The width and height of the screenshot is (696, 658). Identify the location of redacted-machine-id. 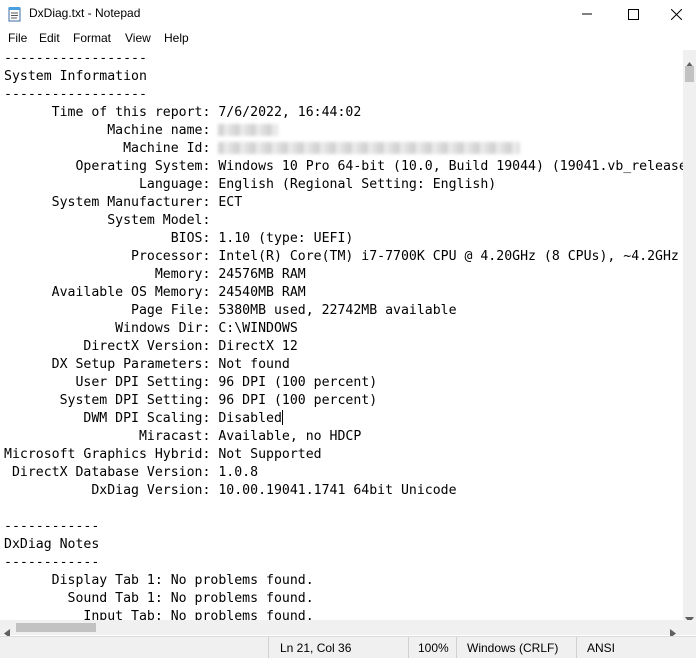
(369, 148).